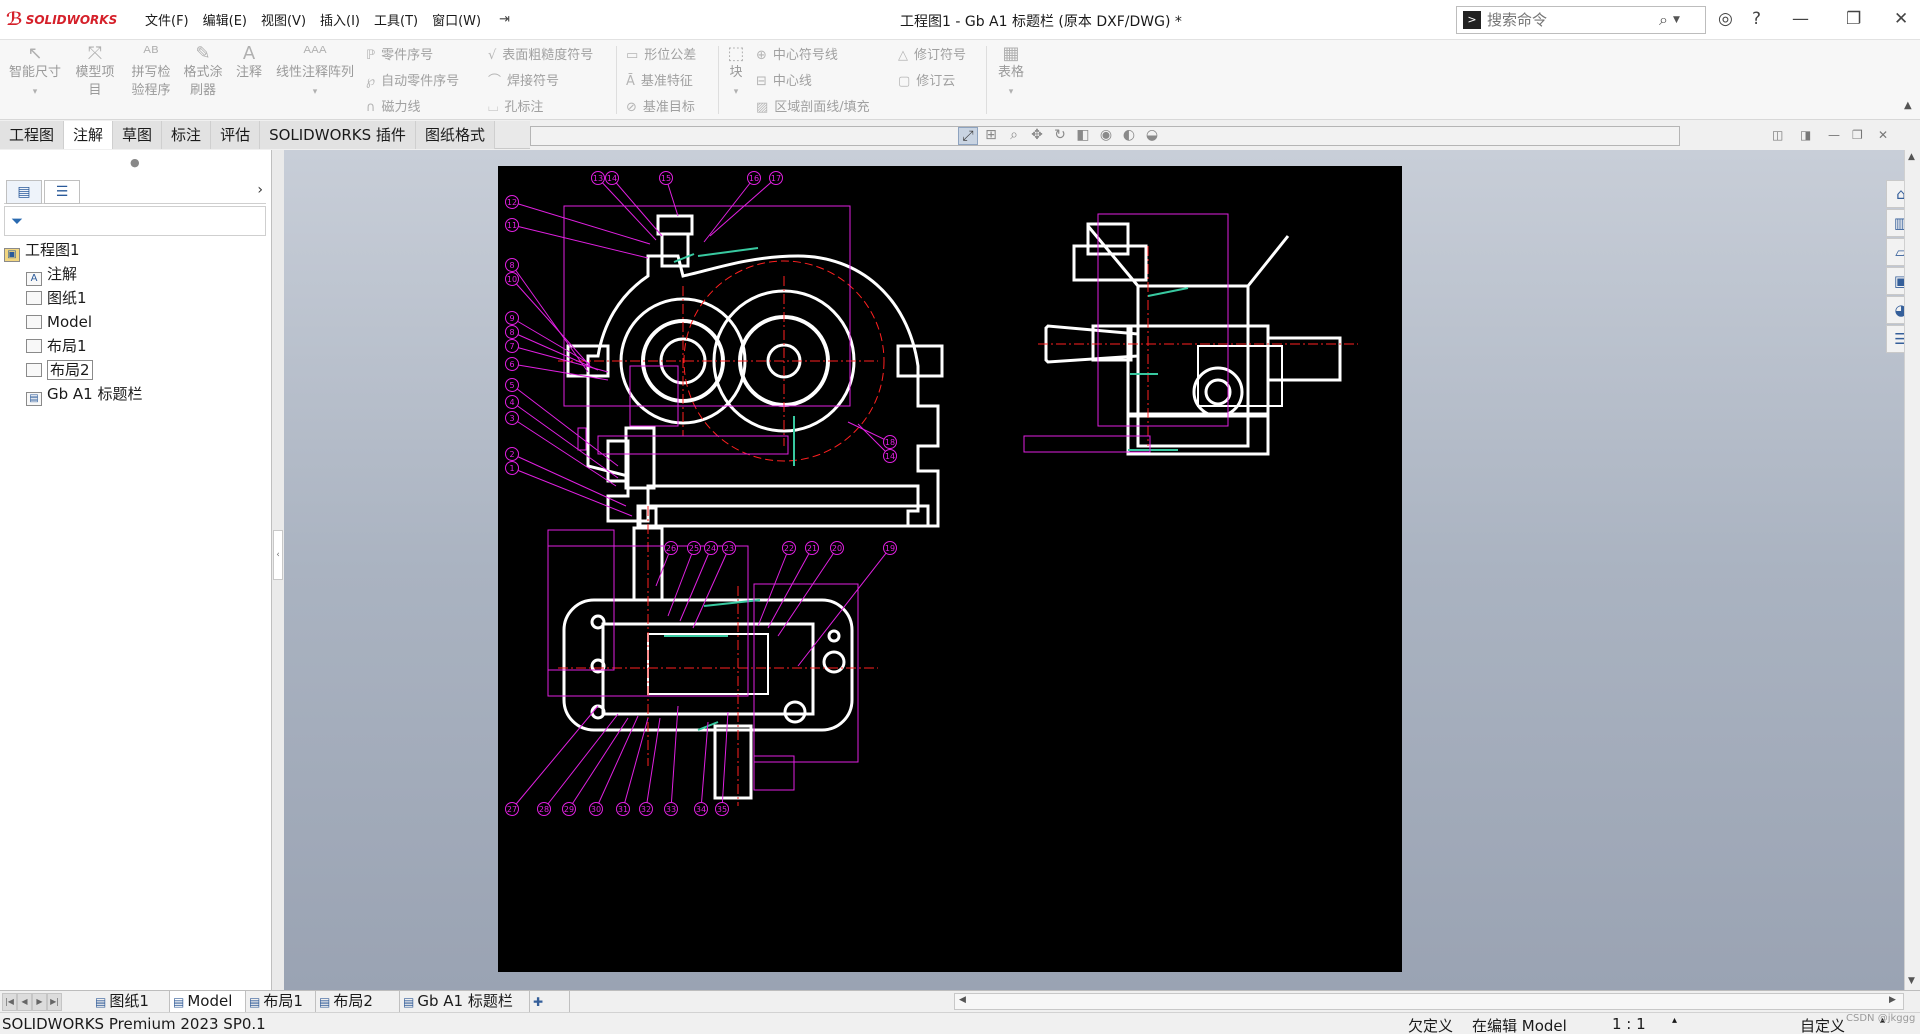 Image resolution: width=1920 pixels, height=1034 pixels. What do you see at coordinates (456, 19) in the screenshot?
I see `menu-window: 窗口(W)` at bounding box center [456, 19].